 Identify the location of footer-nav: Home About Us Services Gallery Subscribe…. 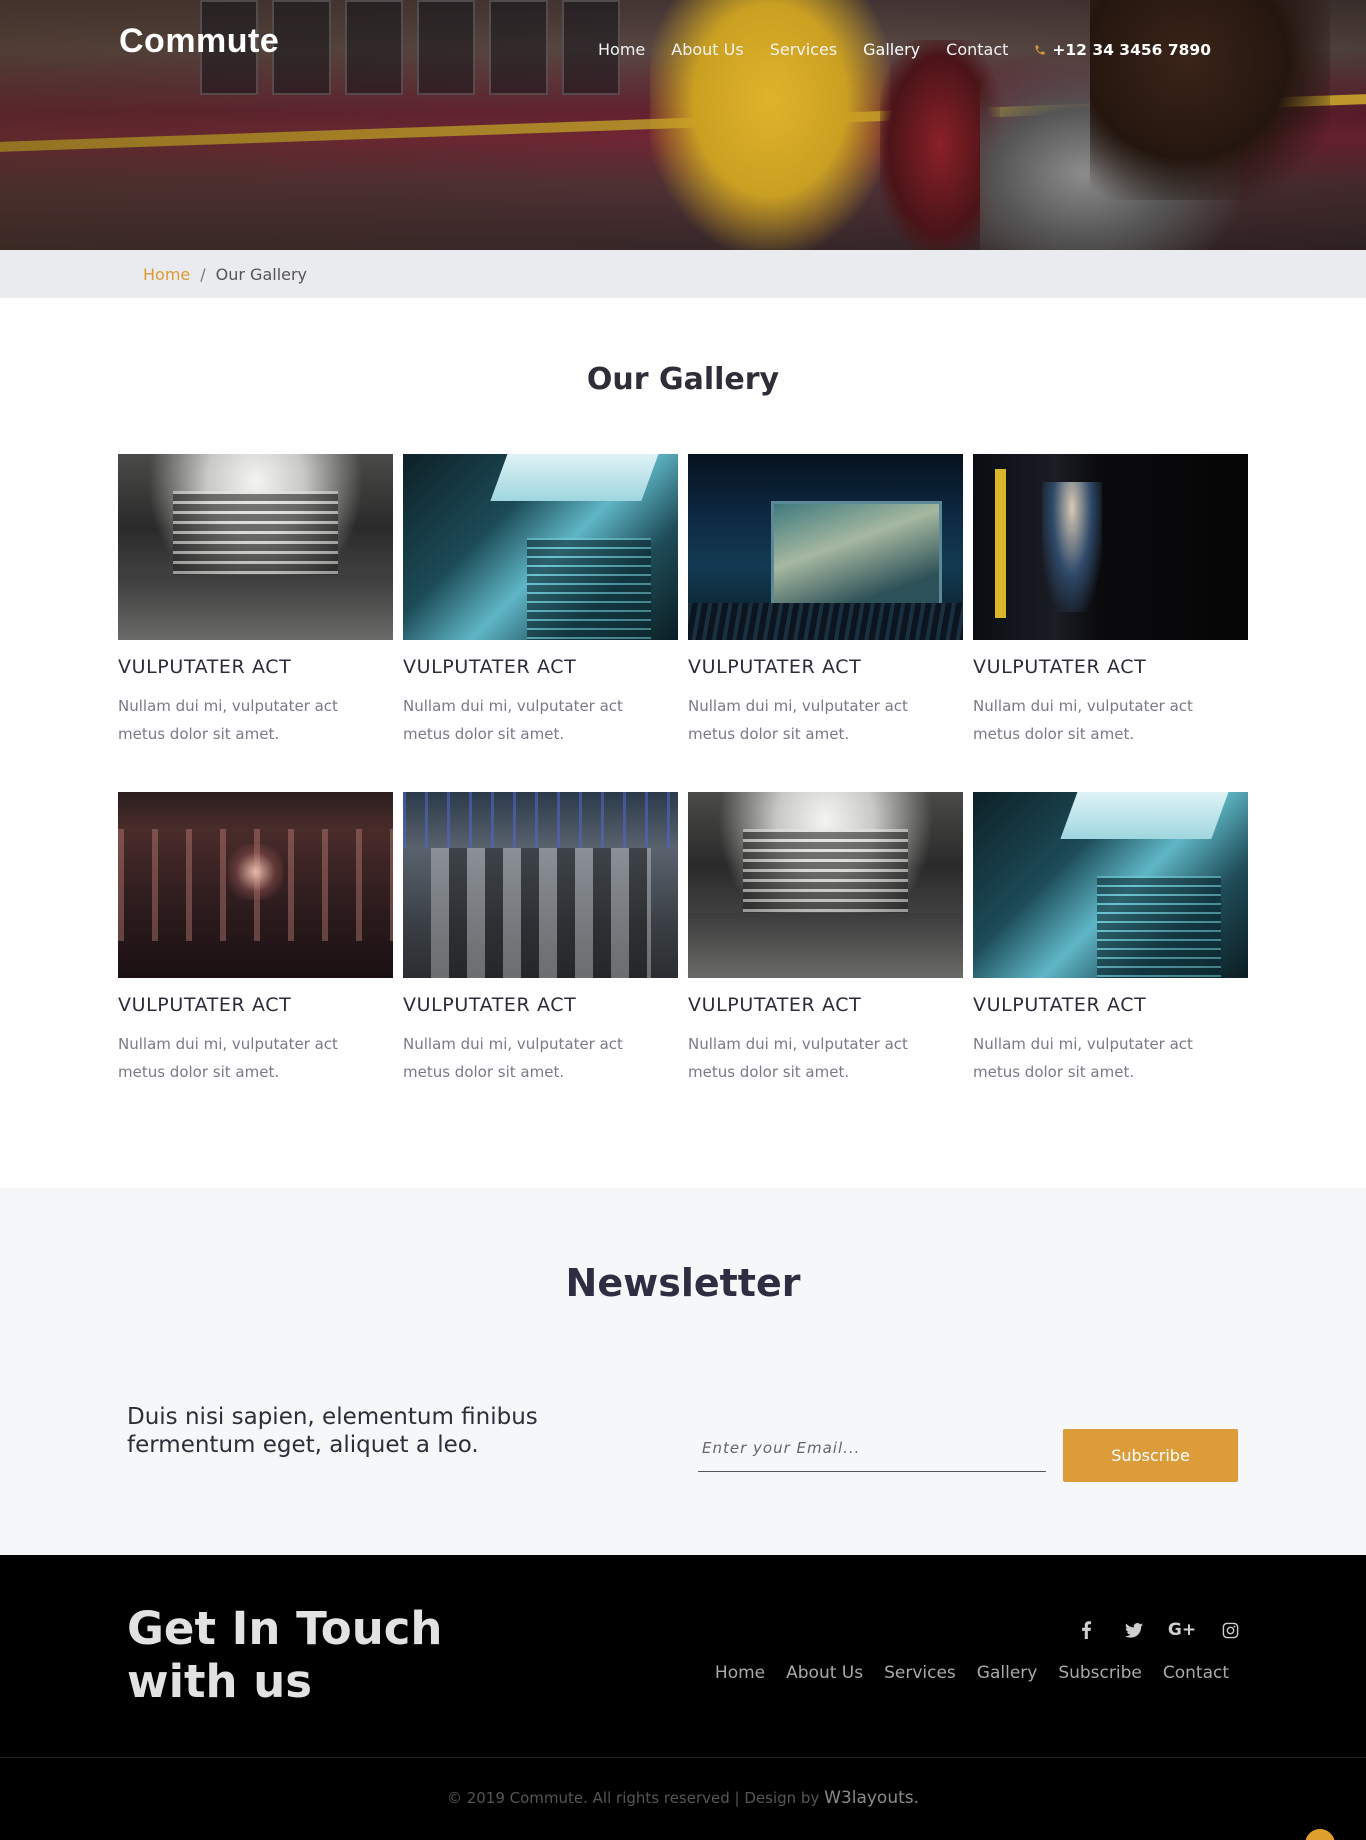
(961, 1673).